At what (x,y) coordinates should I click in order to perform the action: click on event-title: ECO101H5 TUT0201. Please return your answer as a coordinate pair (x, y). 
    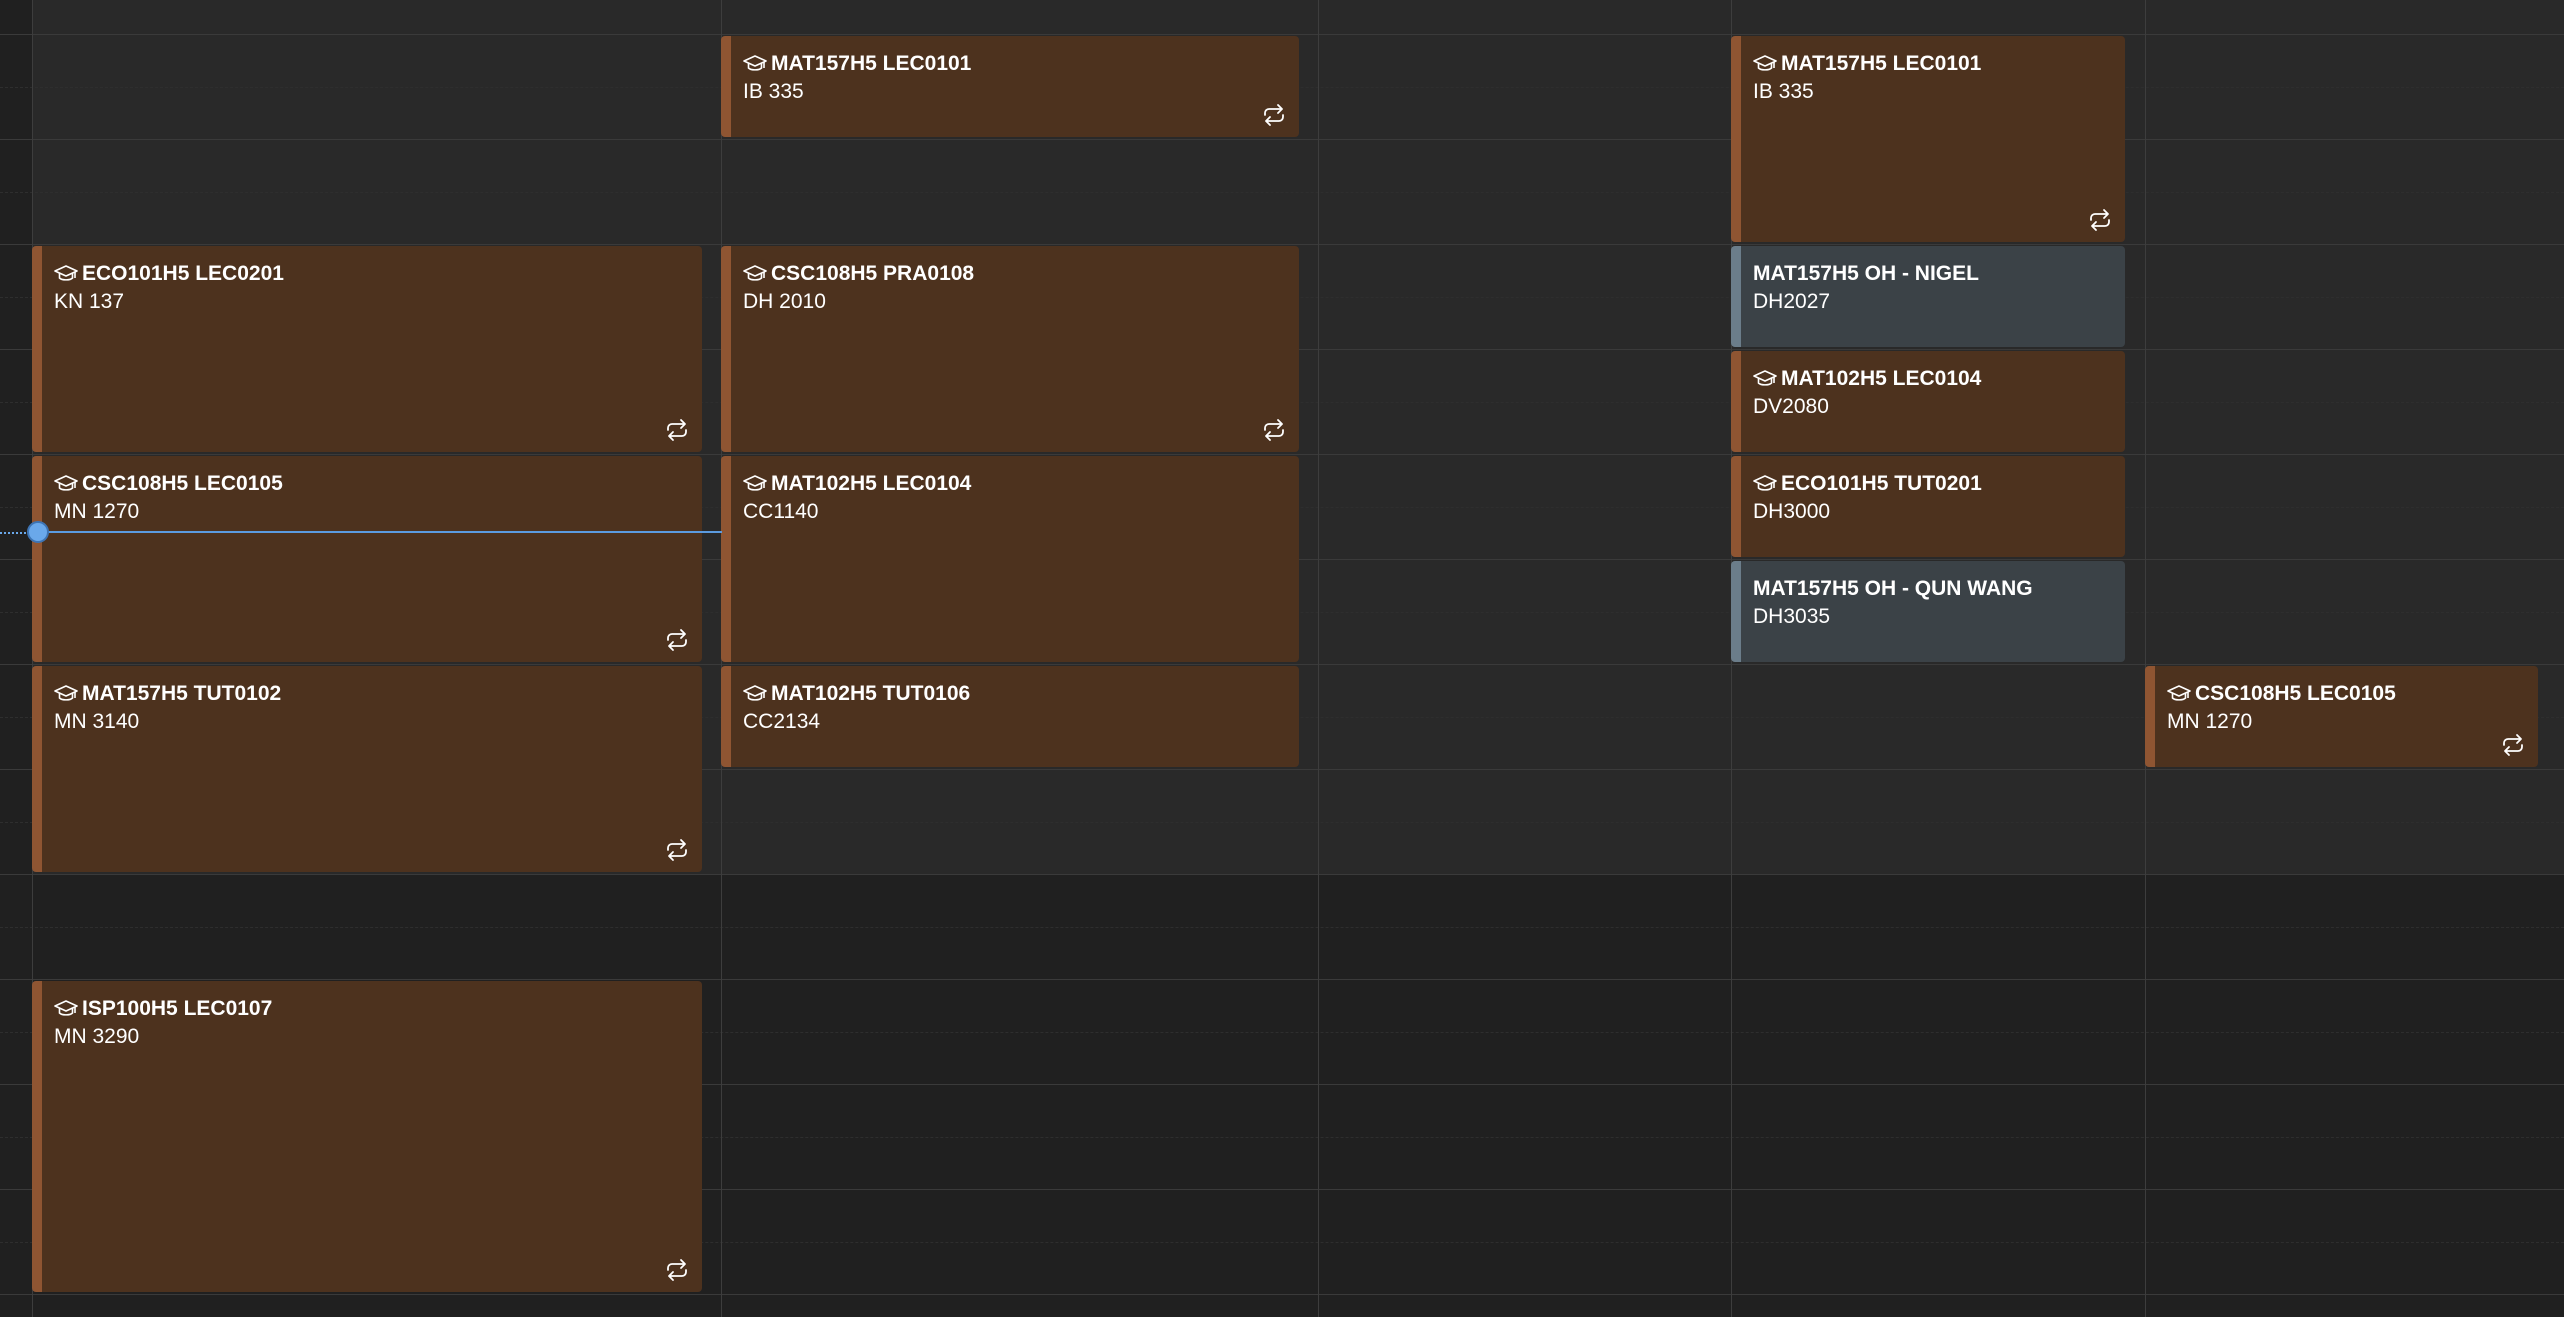
    Looking at the image, I should click on (1881, 483).